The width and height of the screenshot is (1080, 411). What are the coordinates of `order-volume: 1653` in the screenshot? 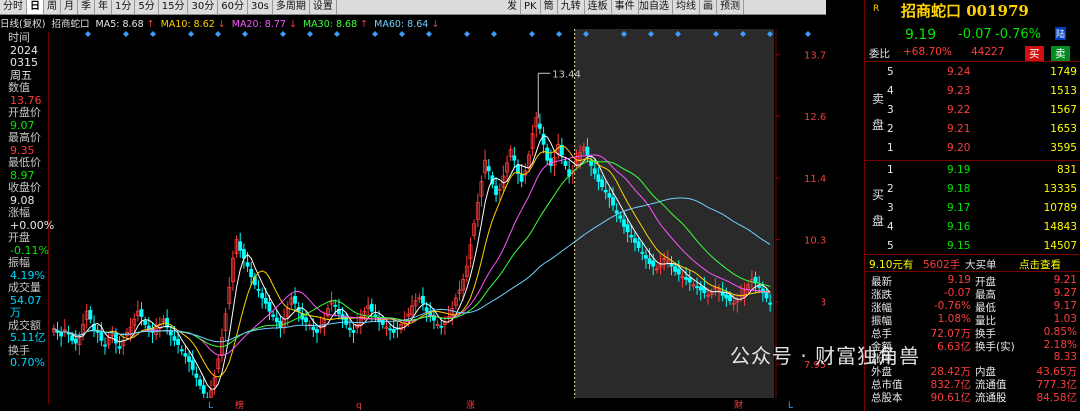 It's located at (1063, 129).